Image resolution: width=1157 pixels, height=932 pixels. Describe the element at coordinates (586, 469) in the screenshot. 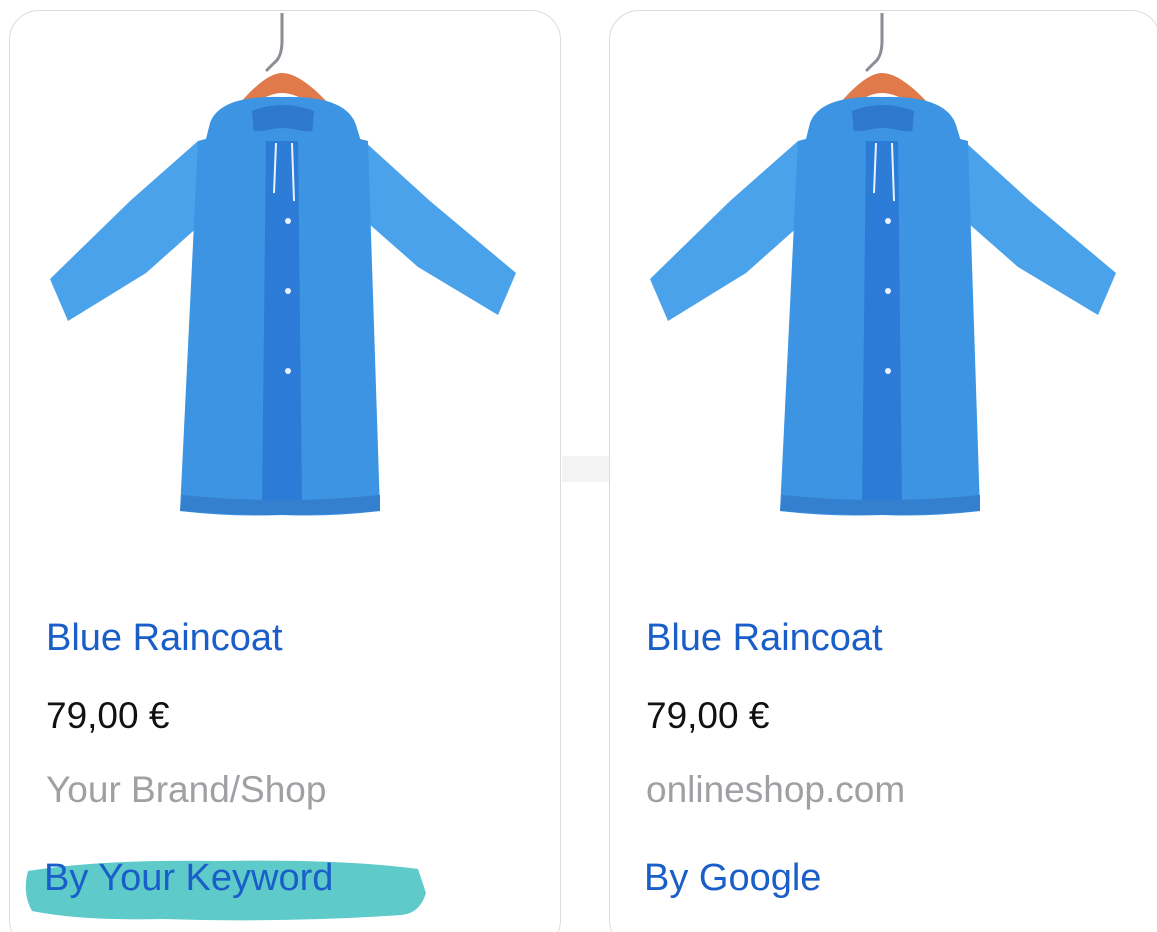

I see `divider-strip` at that location.